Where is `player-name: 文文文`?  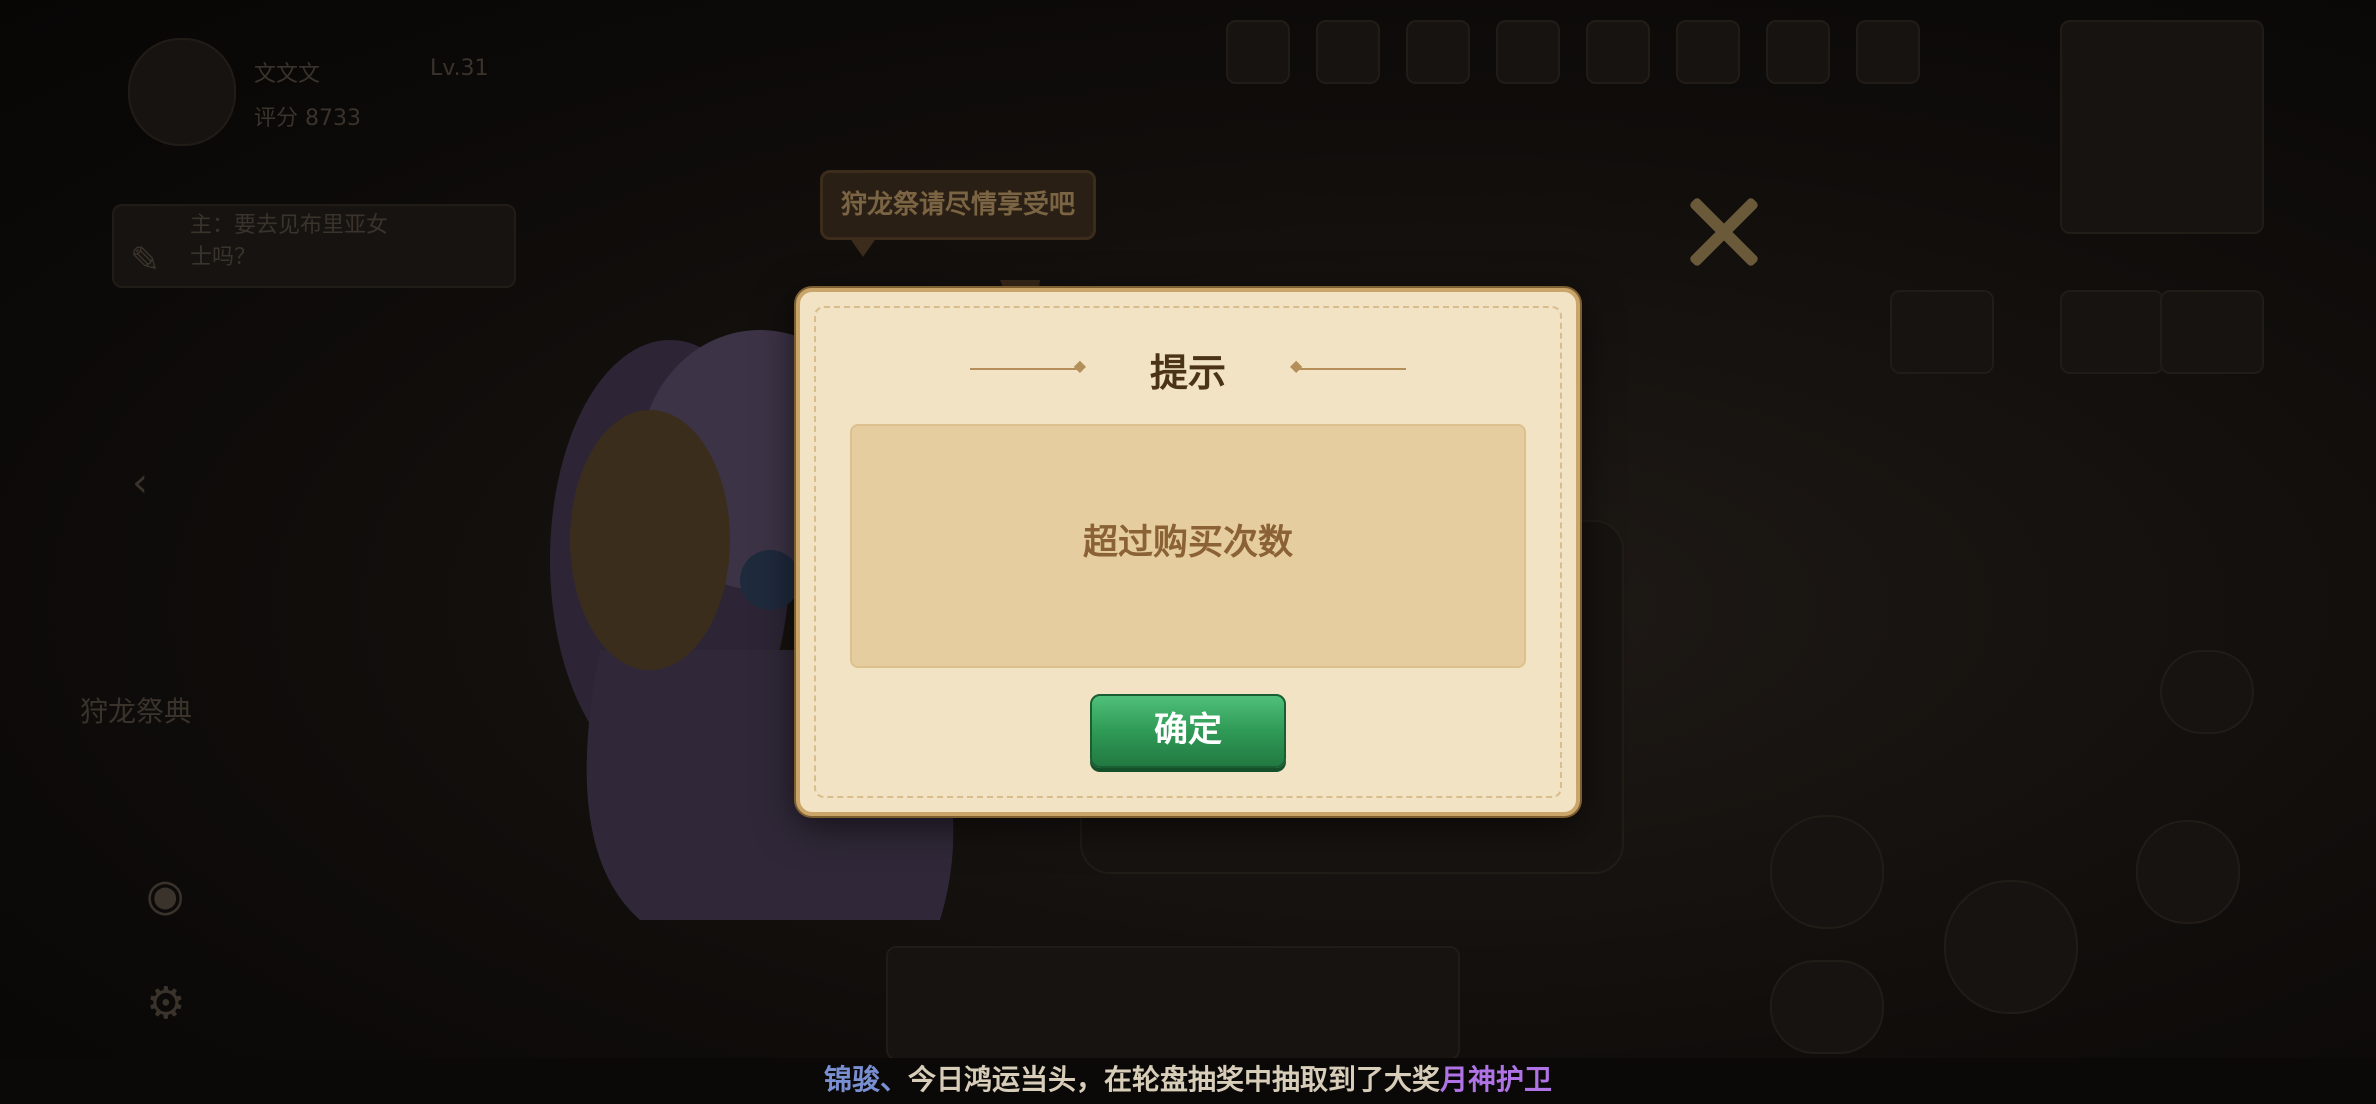 player-name: 文文文 is located at coordinates (287, 74).